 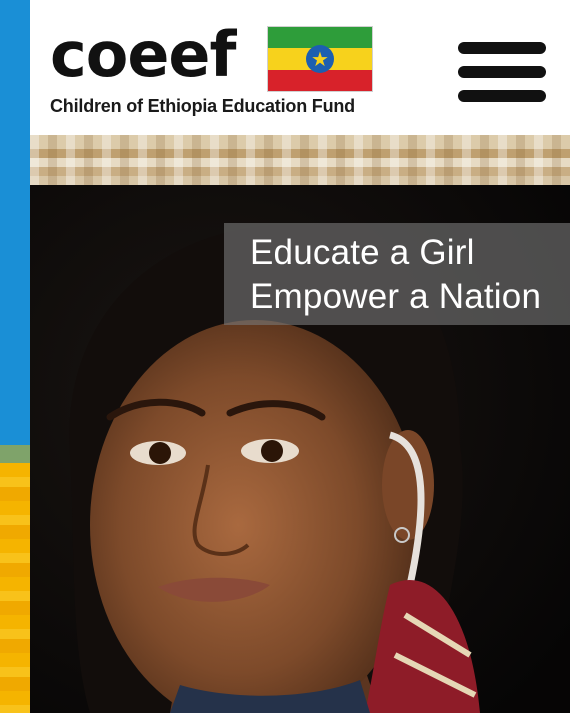 I want to click on side-stripe-middle, so click(x=15, y=454).